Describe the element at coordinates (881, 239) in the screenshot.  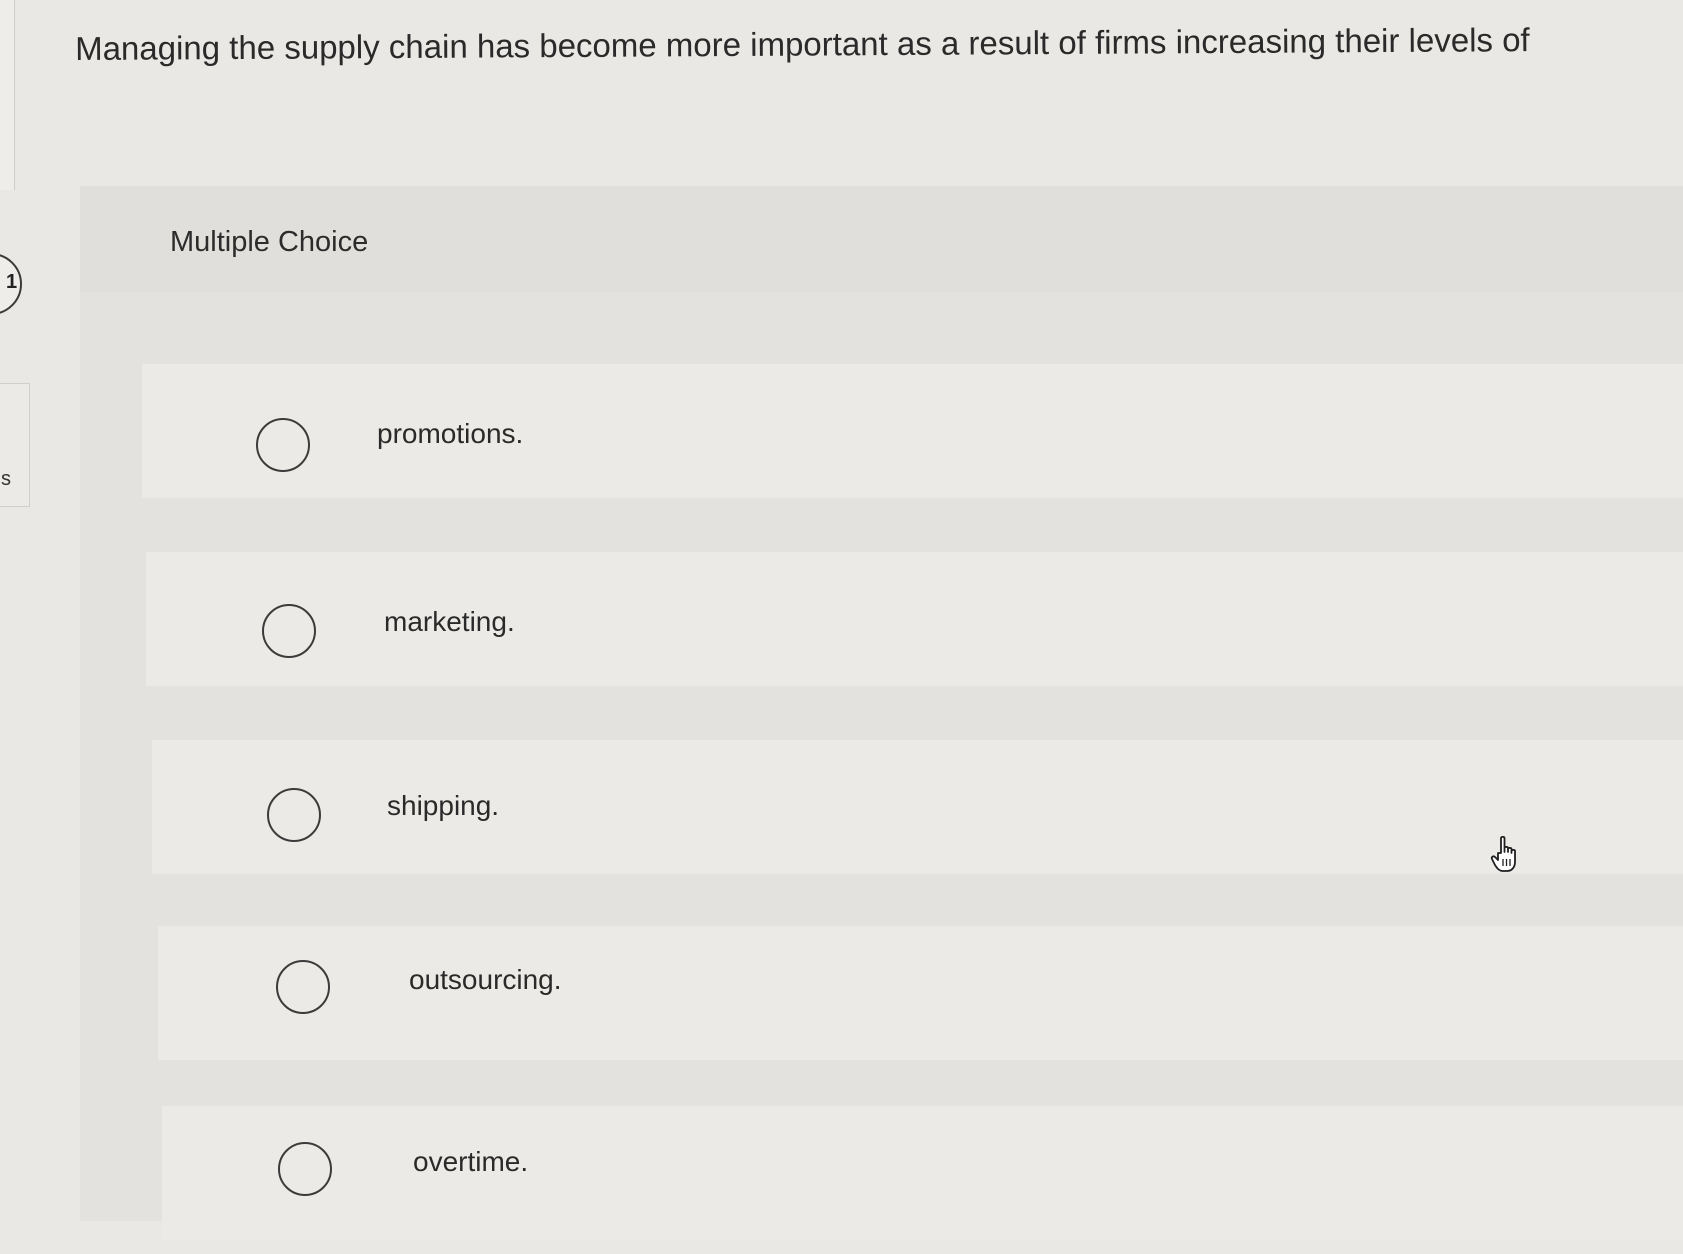
I see `panel-header: Multiple Choice` at that location.